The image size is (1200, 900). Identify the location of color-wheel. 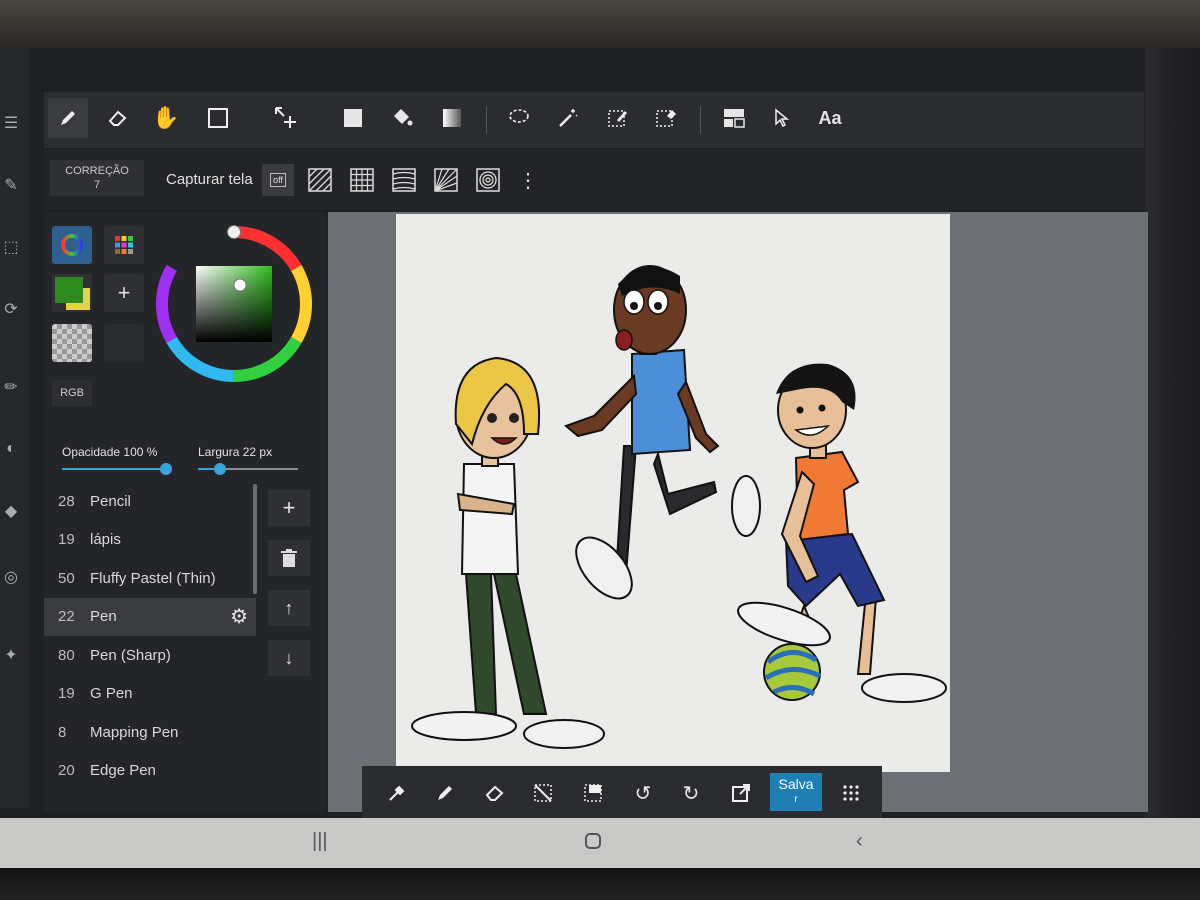
(234, 304).